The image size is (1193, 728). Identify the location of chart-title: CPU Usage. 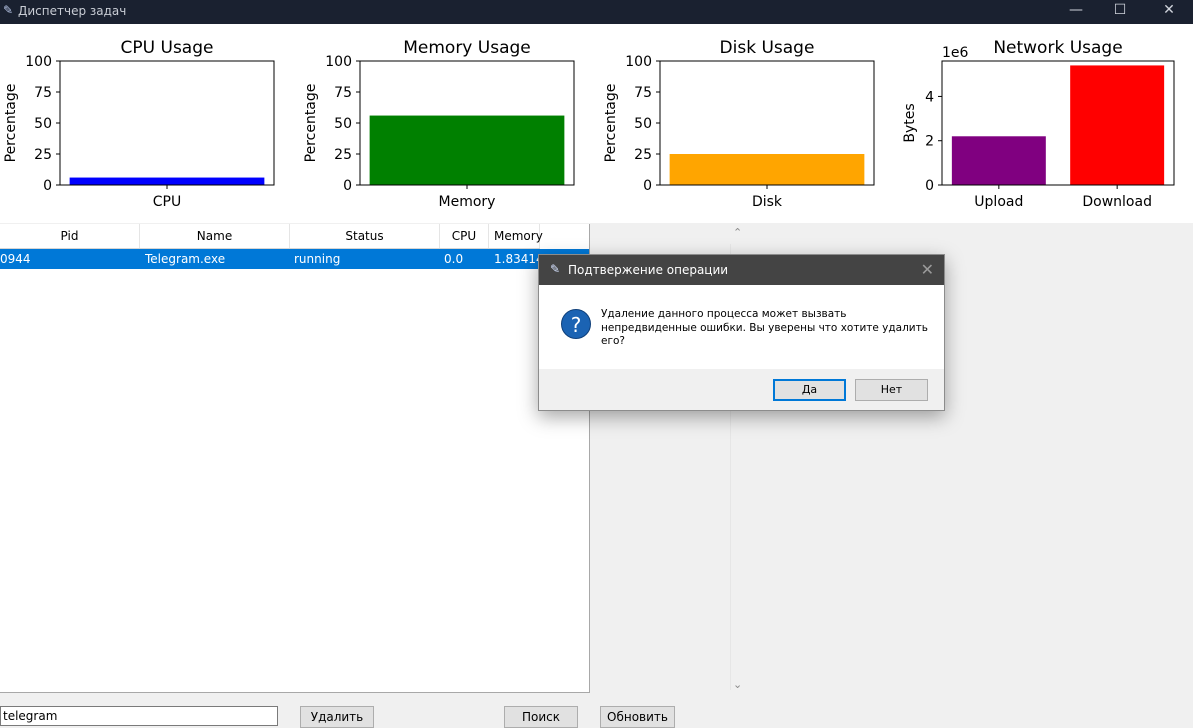
(167, 48).